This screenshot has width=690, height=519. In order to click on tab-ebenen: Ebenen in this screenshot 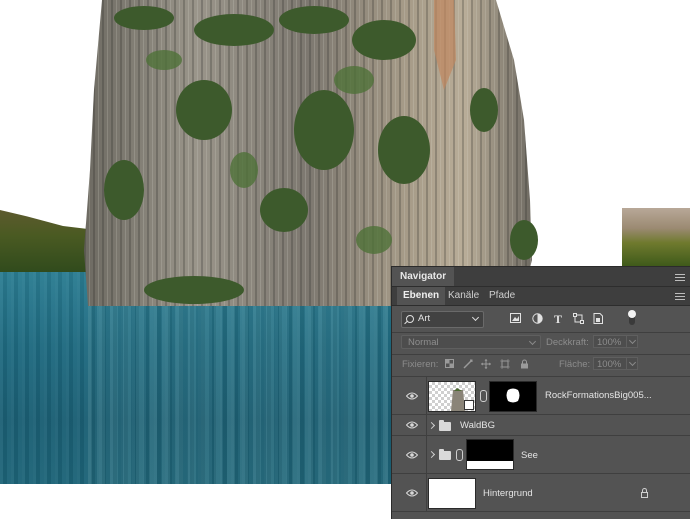, I will do `click(421, 296)`.